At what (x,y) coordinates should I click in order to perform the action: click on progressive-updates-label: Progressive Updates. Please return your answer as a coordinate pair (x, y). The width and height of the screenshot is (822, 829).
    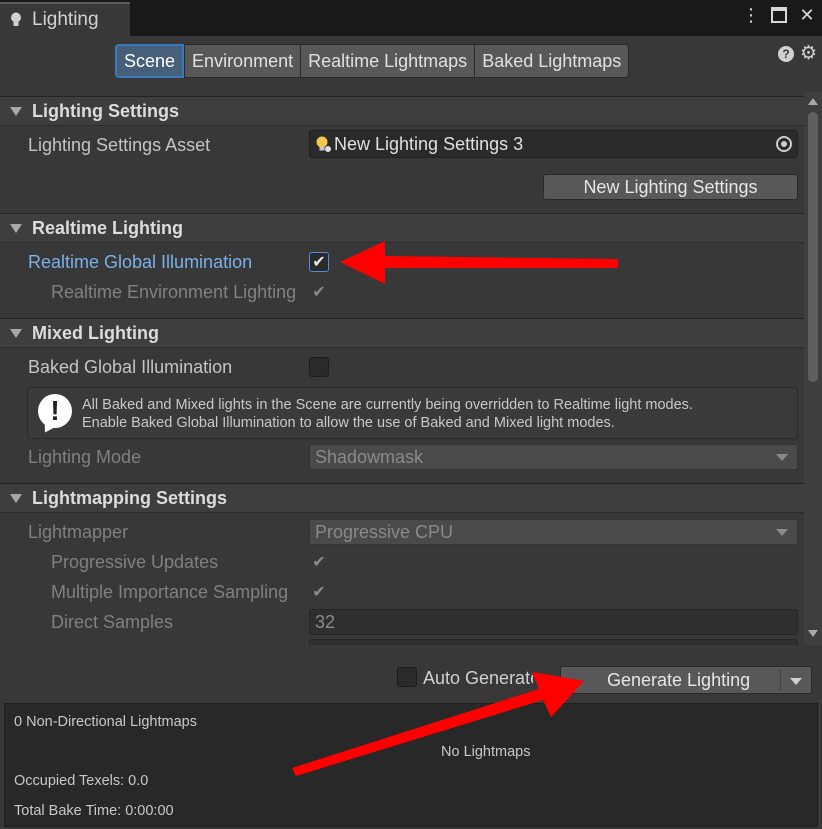
    Looking at the image, I should click on (135, 562).